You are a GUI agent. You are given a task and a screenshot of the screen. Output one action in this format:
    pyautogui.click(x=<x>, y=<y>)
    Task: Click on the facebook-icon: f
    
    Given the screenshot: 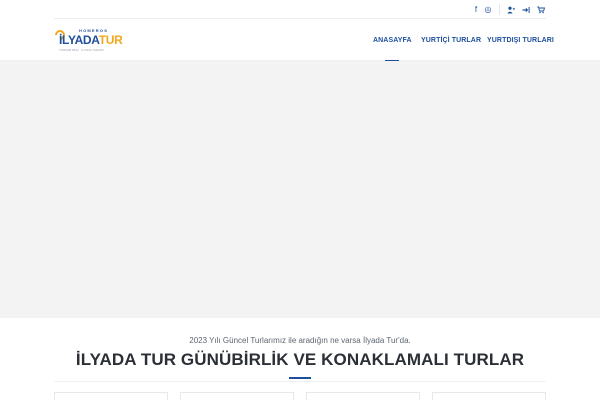 What is the action you would take?
    pyautogui.click(x=476, y=9)
    